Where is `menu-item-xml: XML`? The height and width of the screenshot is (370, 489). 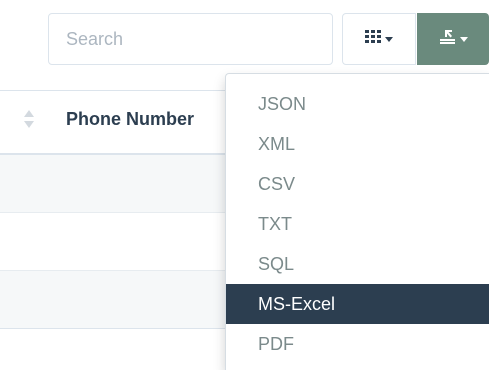
menu-item-xml: XML is located at coordinates (357, 144).